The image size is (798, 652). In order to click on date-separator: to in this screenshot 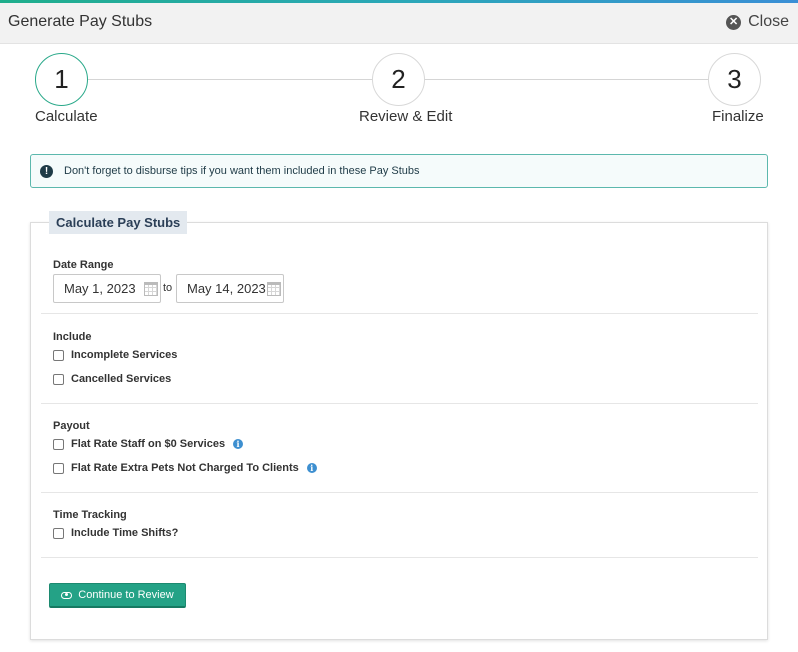, I will do `click(168, 288)`.